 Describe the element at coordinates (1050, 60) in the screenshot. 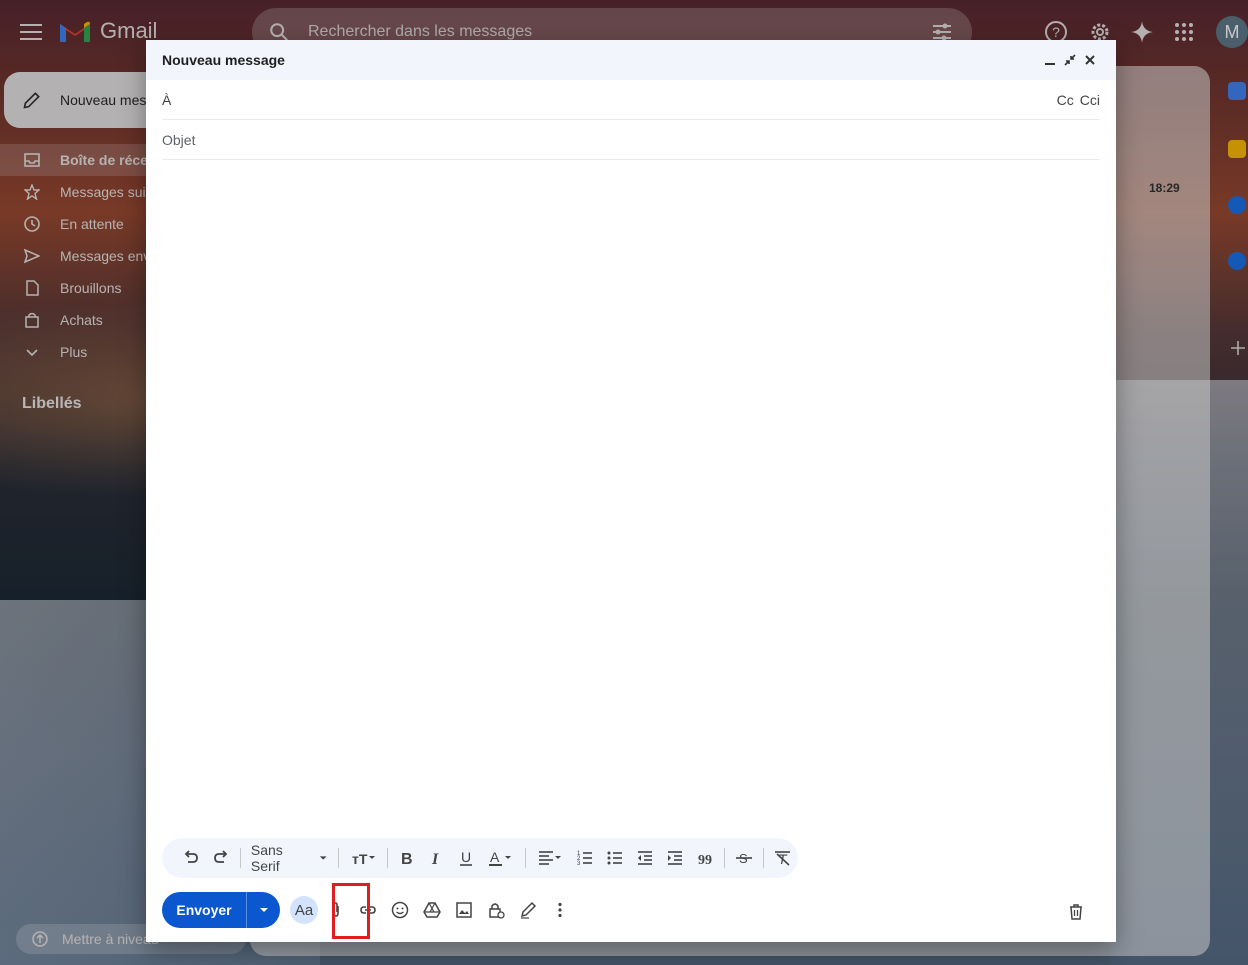

I see `minimize-icon` at that location.